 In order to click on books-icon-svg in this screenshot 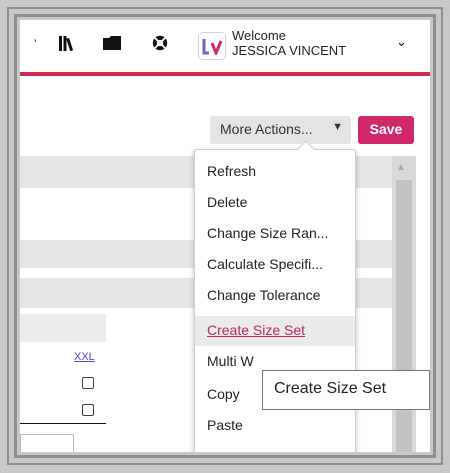, I will do `click(66, 44)`.